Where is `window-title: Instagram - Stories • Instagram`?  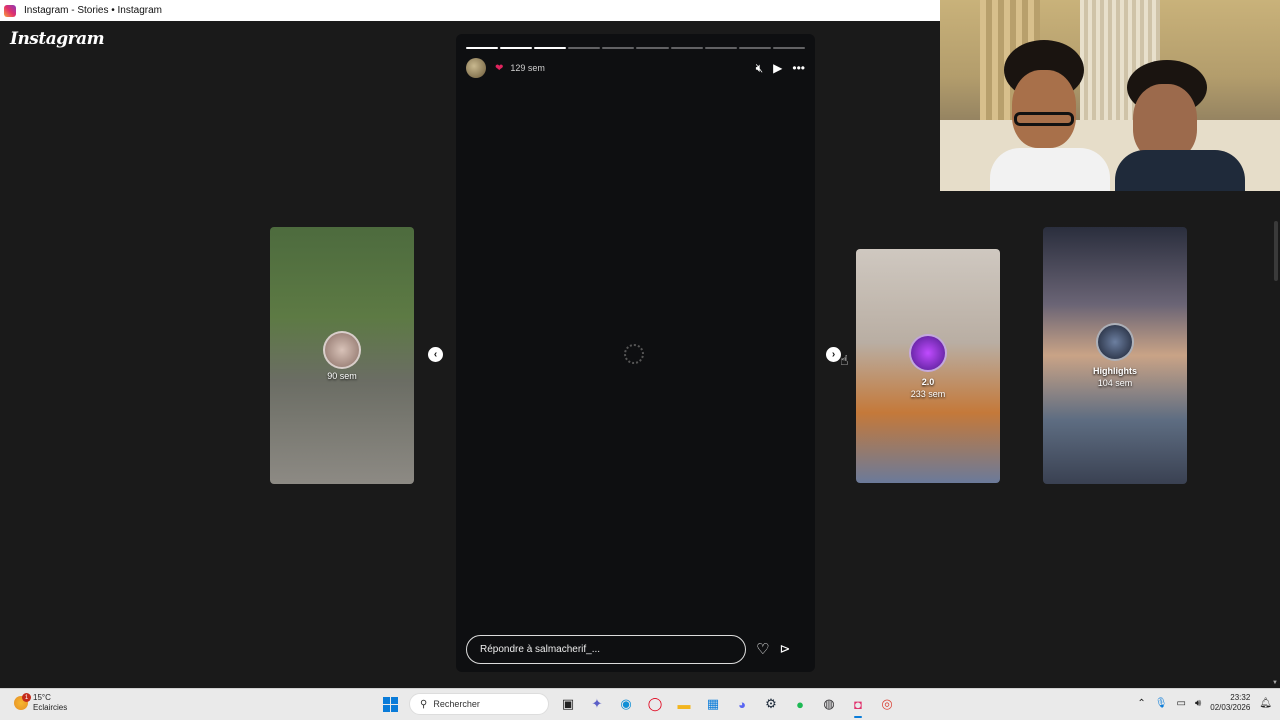 window-title: Instagram - Stories • Instagram is located at coordinates (93, 10).